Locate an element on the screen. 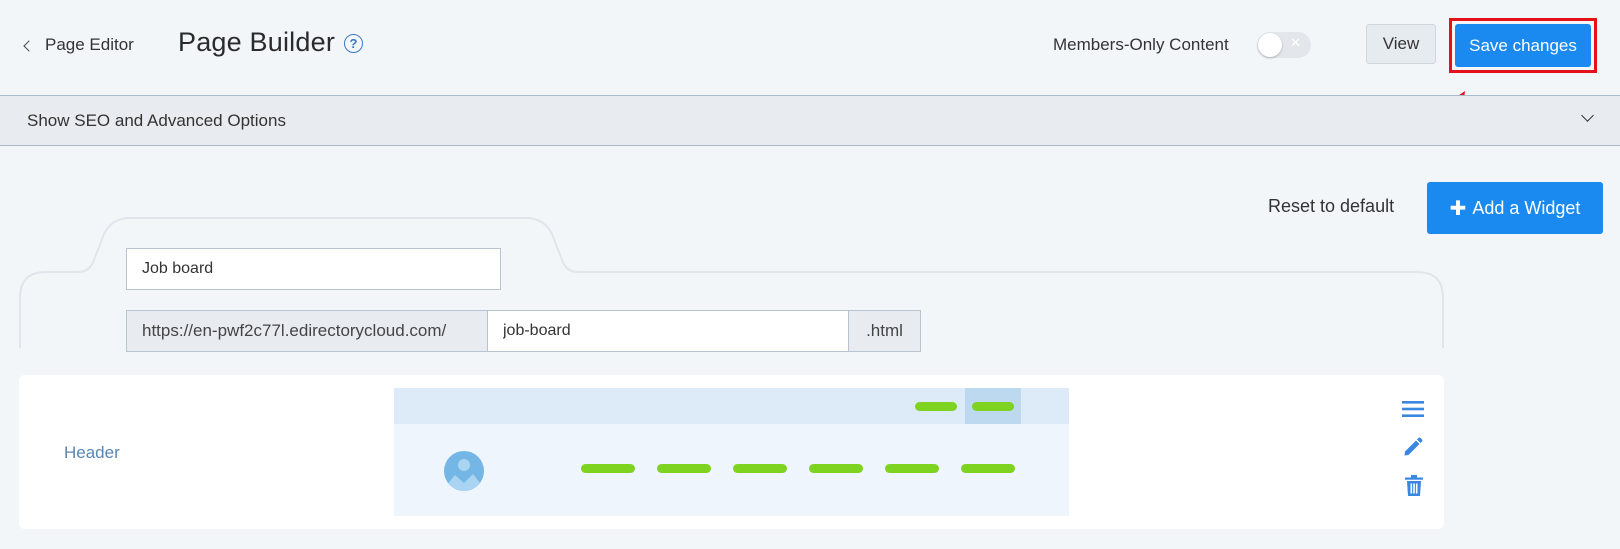 The width and height of the screenshot is (1620, 549). page-title: Page Builder is located at coordinates (257, 42).